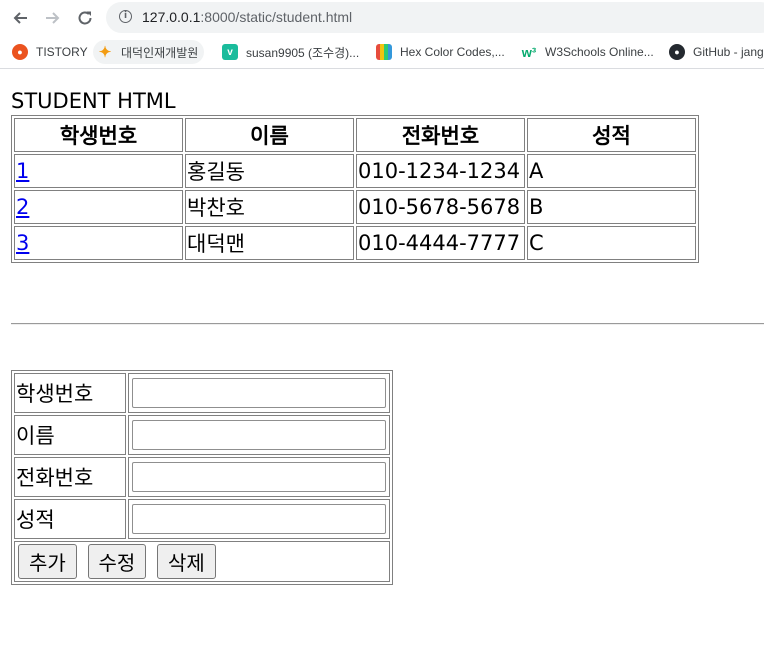 This screenshot has width=764, height=655. What do you see at coordinates (70, 519) in the screenshot?
I see `label-grade: 성적` at bounding box center [70, 519].